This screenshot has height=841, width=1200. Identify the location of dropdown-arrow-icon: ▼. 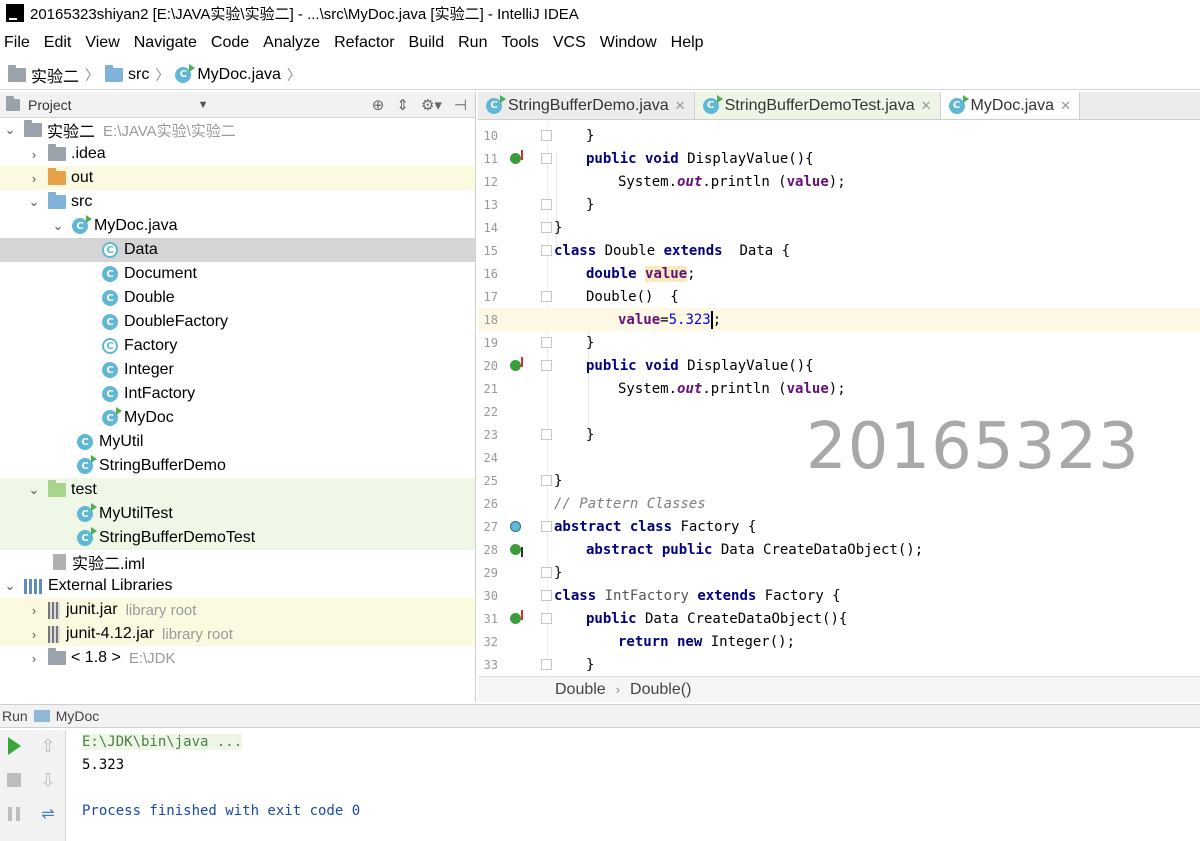
(203, 105).